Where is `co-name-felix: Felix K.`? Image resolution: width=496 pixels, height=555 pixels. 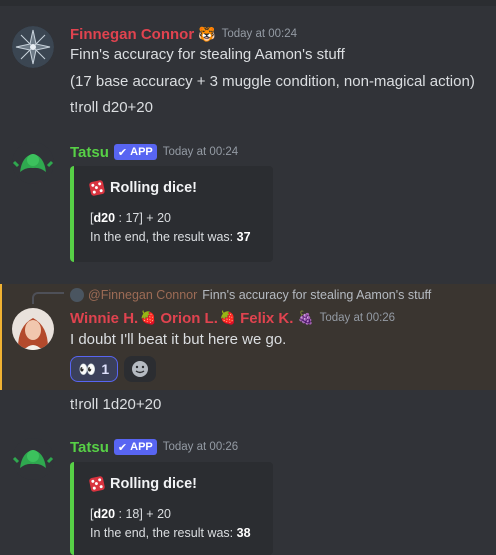 co-name-felix: Felix K. is located at coordinates (266, 318).